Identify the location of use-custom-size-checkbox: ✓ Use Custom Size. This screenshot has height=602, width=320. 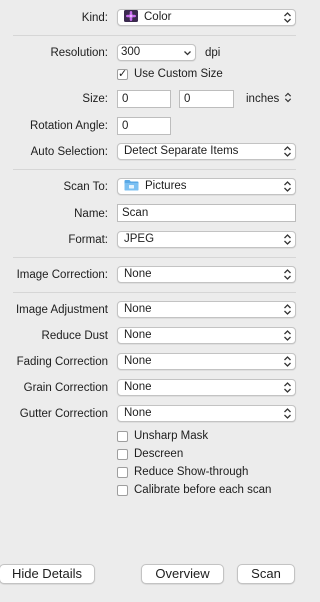
(170, 74).